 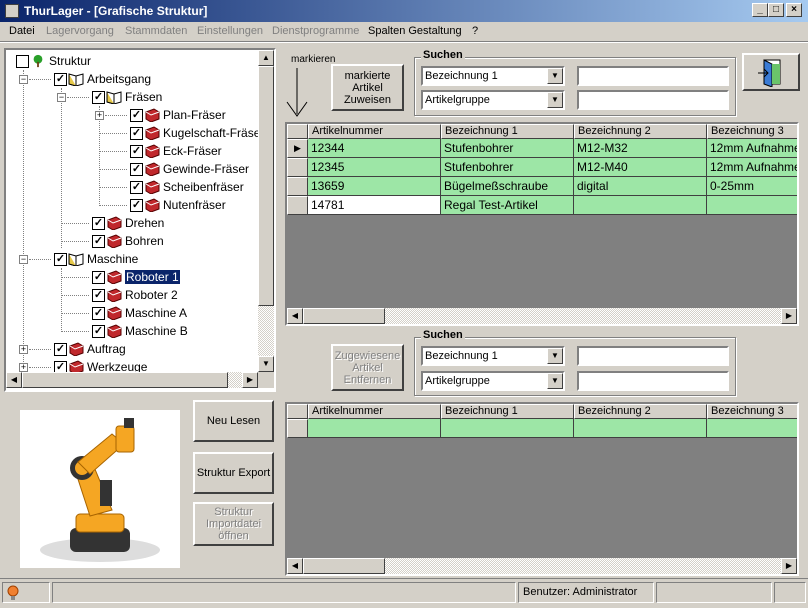 What do you see at coordinates (297, 148) in the screenshot?
I see `row-pointer-icon: ▶` at bounding box center [297, 148].